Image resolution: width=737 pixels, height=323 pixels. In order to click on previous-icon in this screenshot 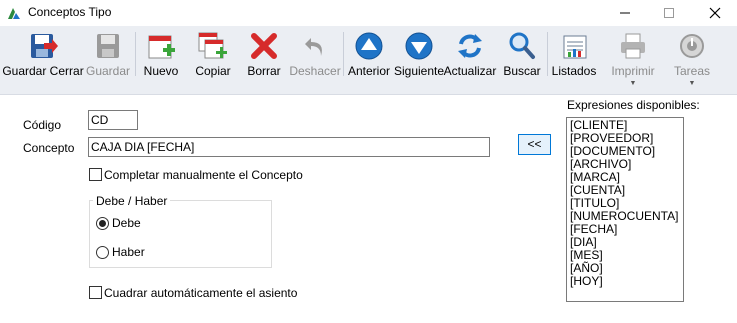, I will do `click(369, 46)`.